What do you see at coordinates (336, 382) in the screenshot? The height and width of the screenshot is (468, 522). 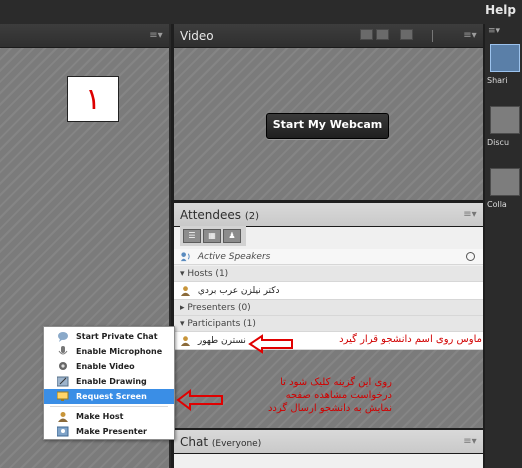 I see `annotation-line: روی این گزینه کلیک شود تا` at bounding box center [336, 382].